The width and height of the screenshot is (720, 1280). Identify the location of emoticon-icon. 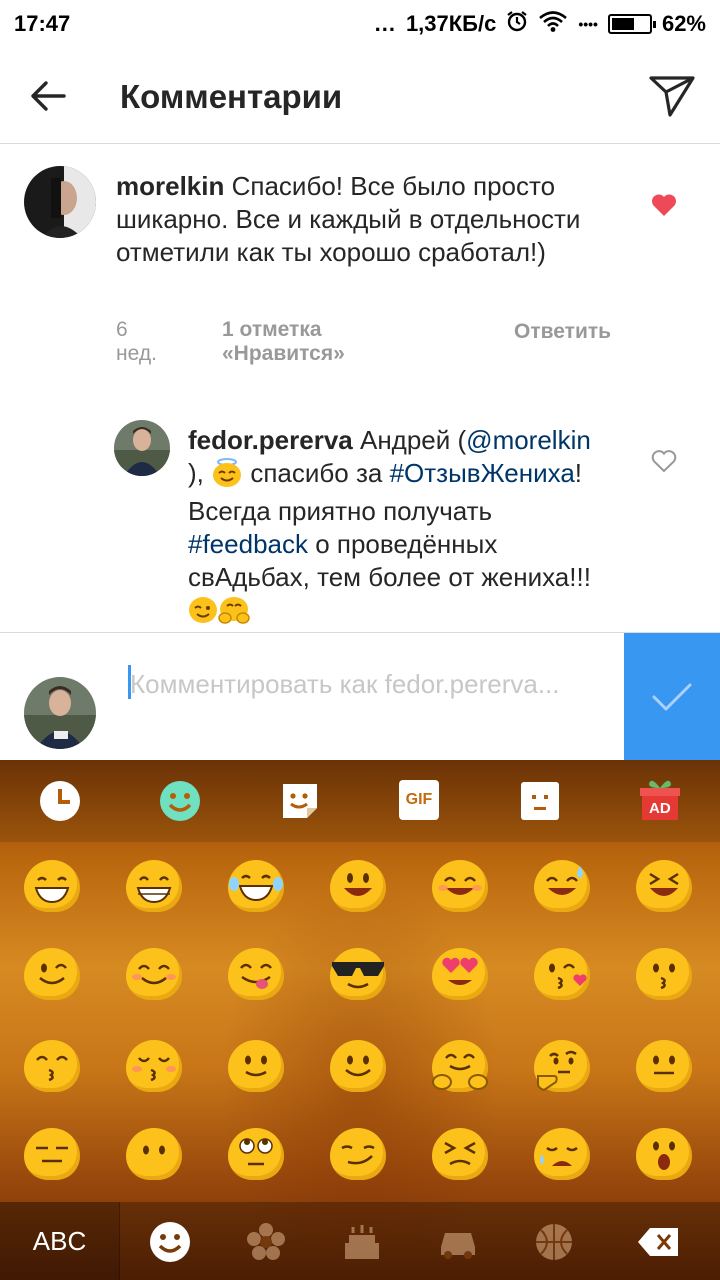
(540, 801).